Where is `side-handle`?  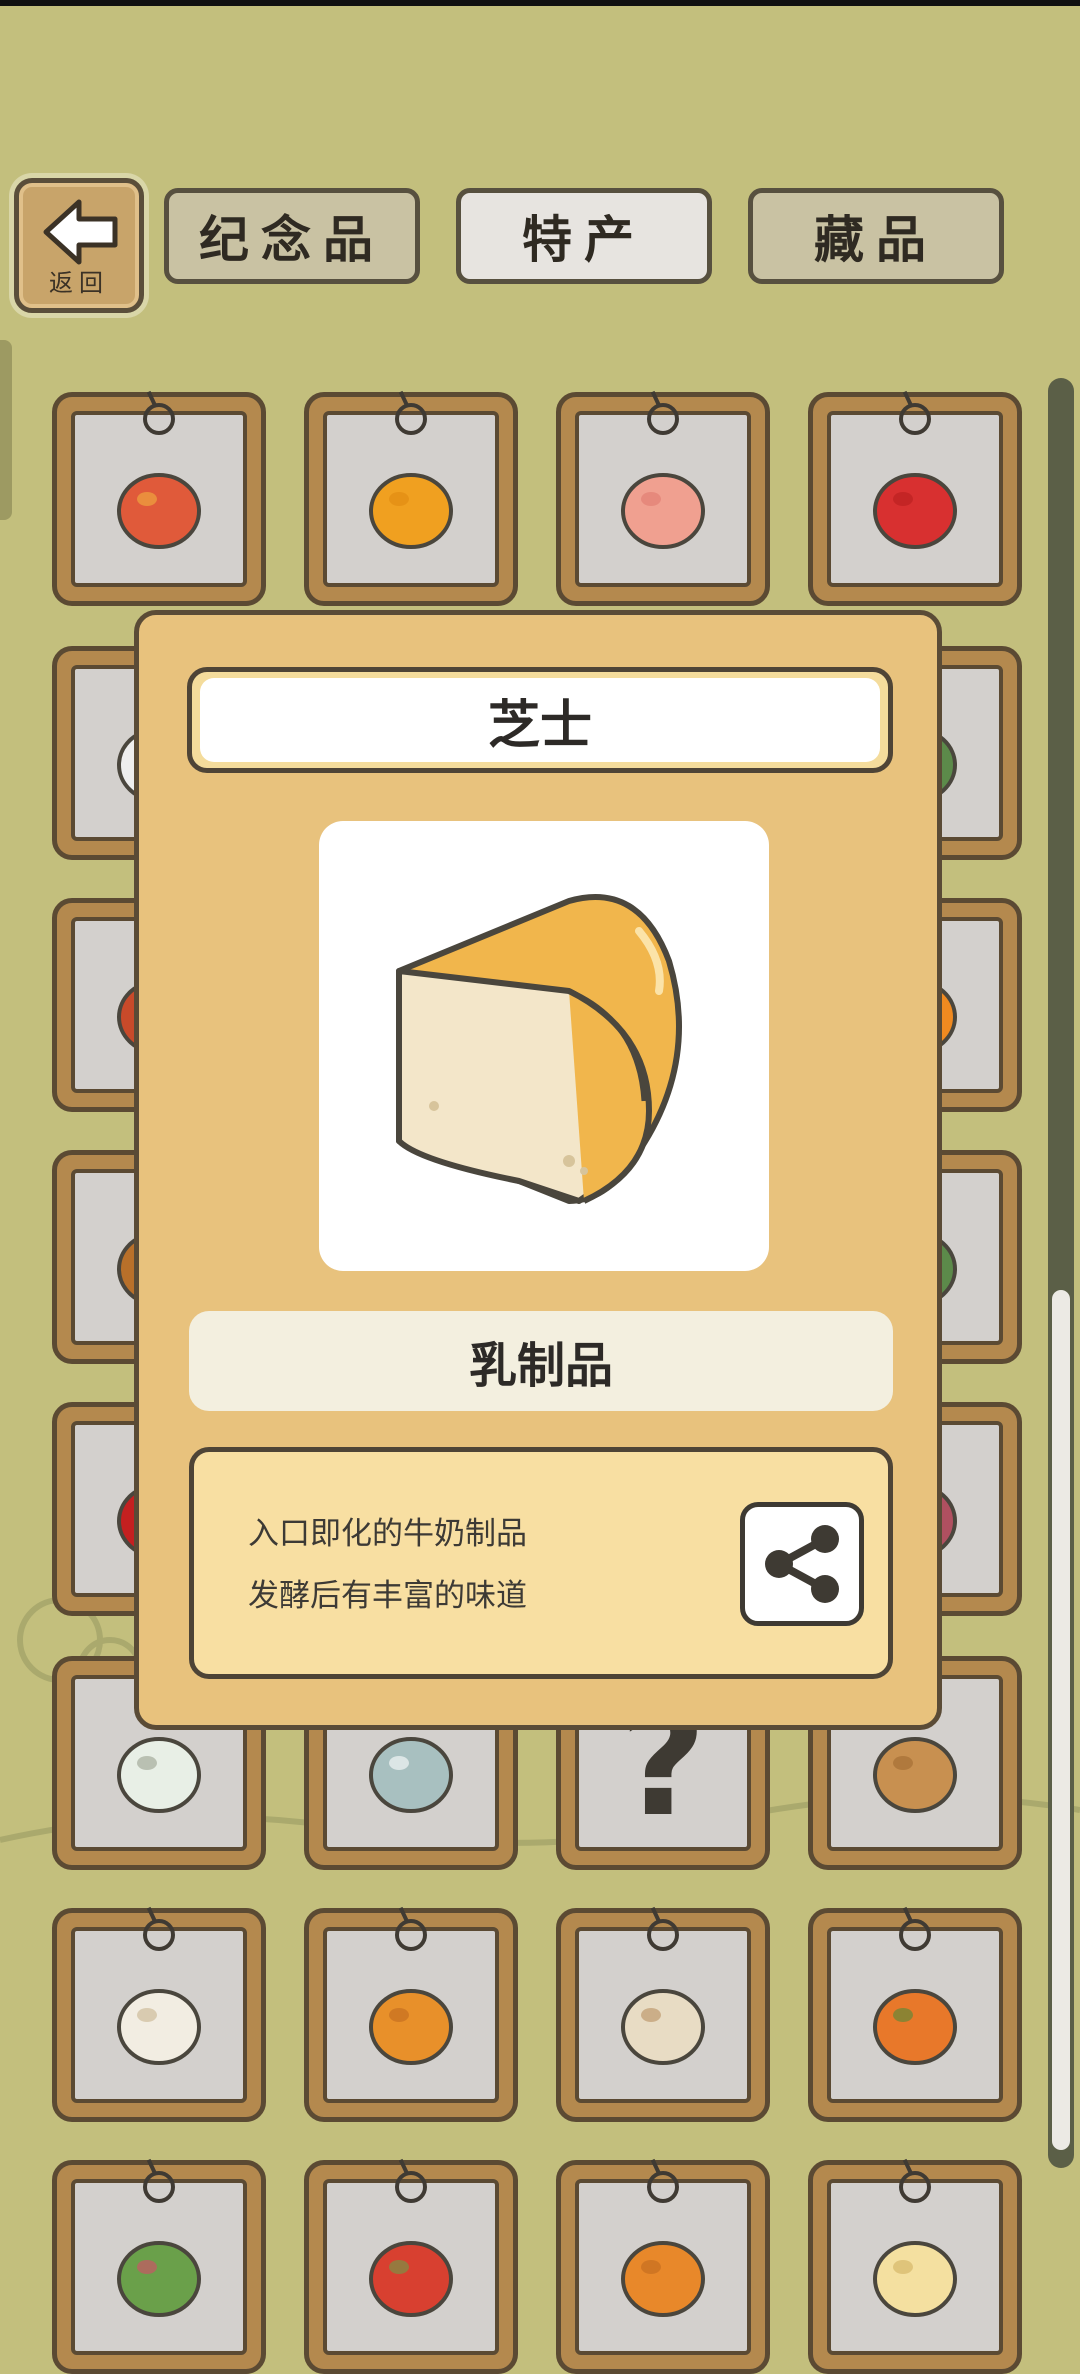
side-handle is located at coordinates (6, 430).